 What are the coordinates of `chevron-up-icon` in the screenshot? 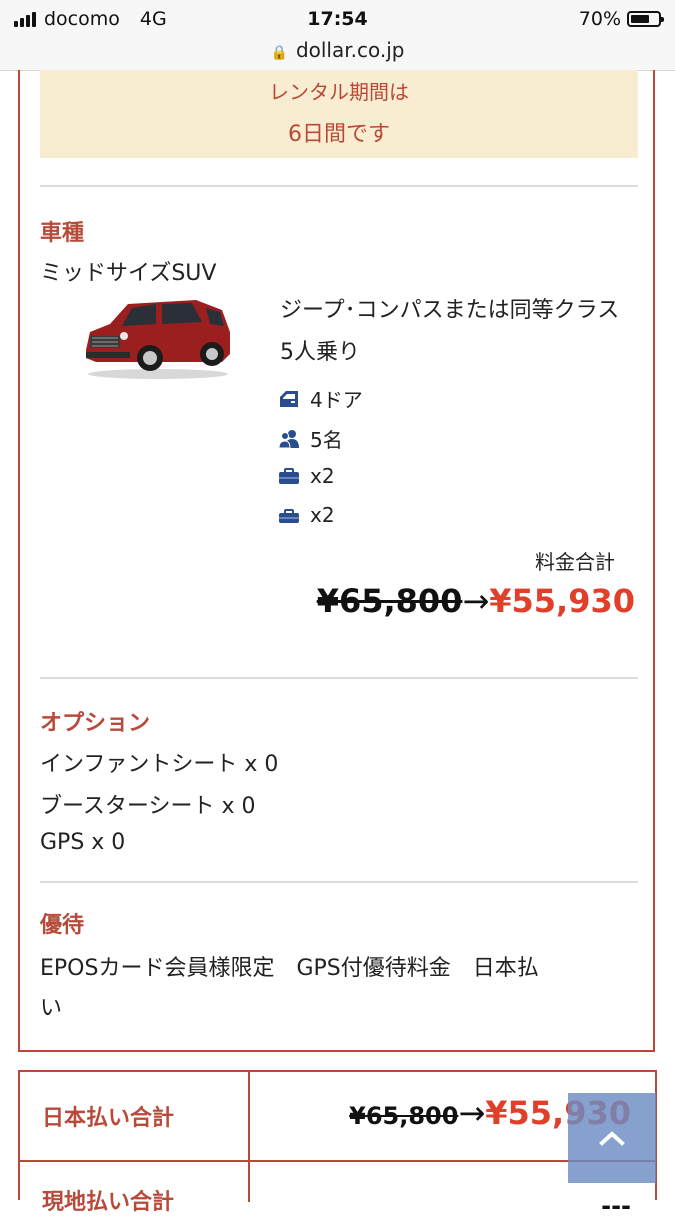 It's located at (612, 1138).